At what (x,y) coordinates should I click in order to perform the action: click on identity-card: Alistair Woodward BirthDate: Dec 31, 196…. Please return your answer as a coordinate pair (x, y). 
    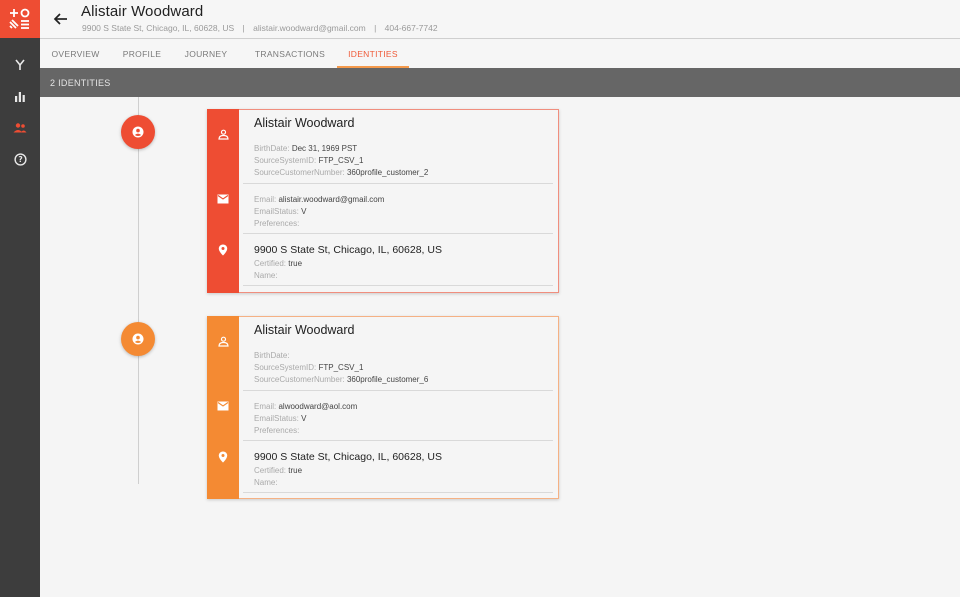
    Looking at the image, I should click on (383, 201).